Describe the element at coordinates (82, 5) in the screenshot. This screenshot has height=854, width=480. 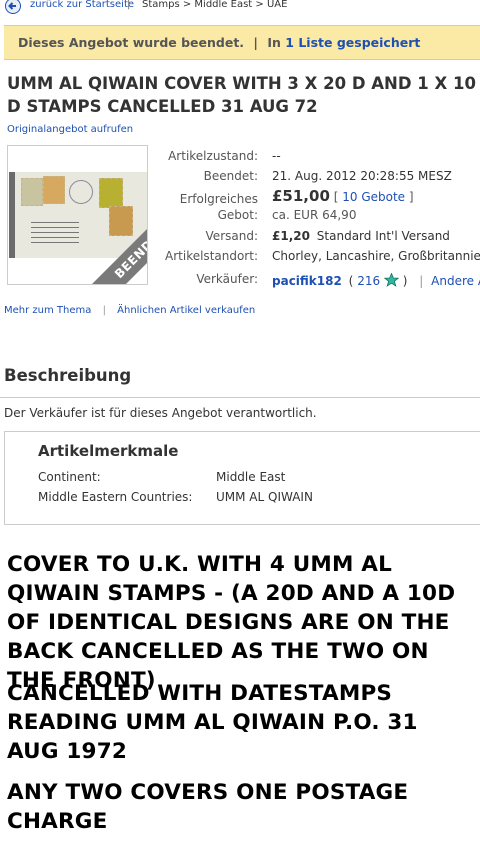
I see `back-to-home-link: zurück zur Startseite` at that location.